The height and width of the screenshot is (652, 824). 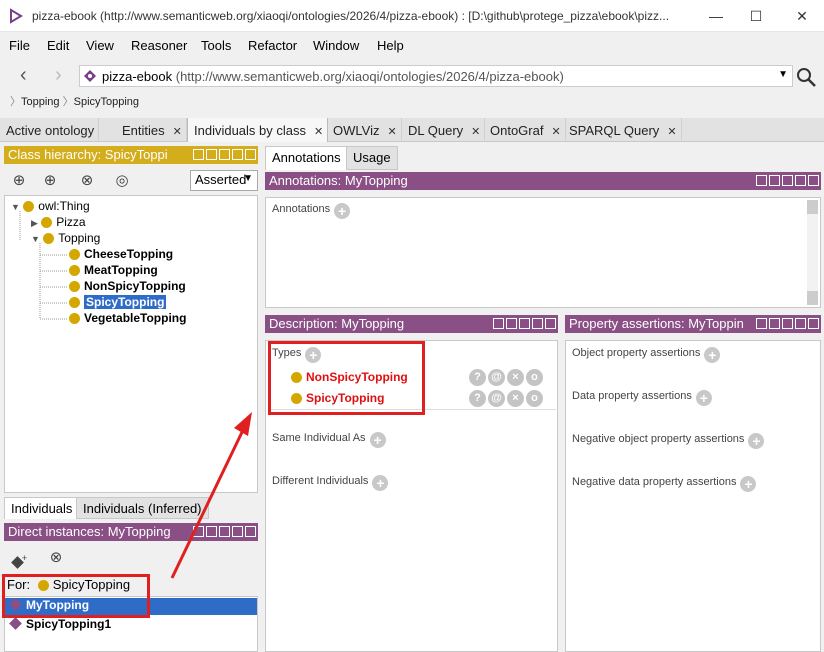 I want to click on add-object-property-button: +, so click(x=712, y=355).